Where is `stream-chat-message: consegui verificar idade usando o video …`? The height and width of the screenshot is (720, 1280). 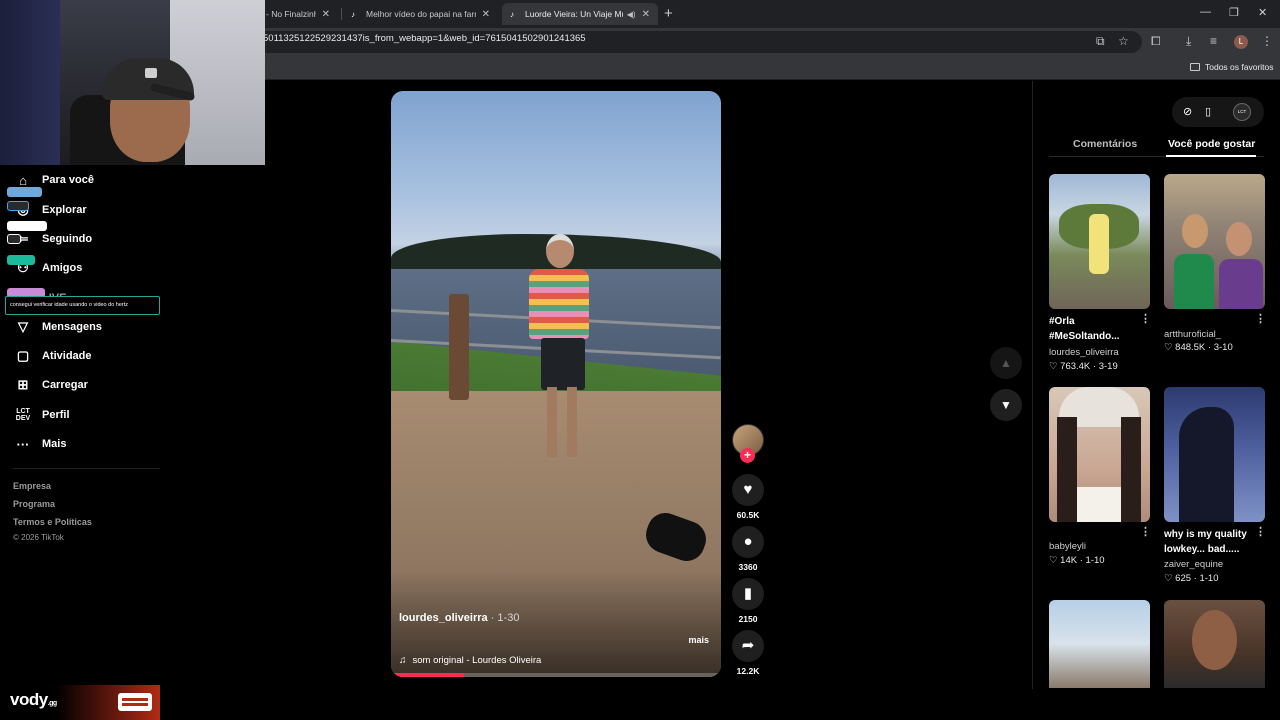 stream-chat-message: consegui verificar idade usando o video … is located at coordinates (82, 305).